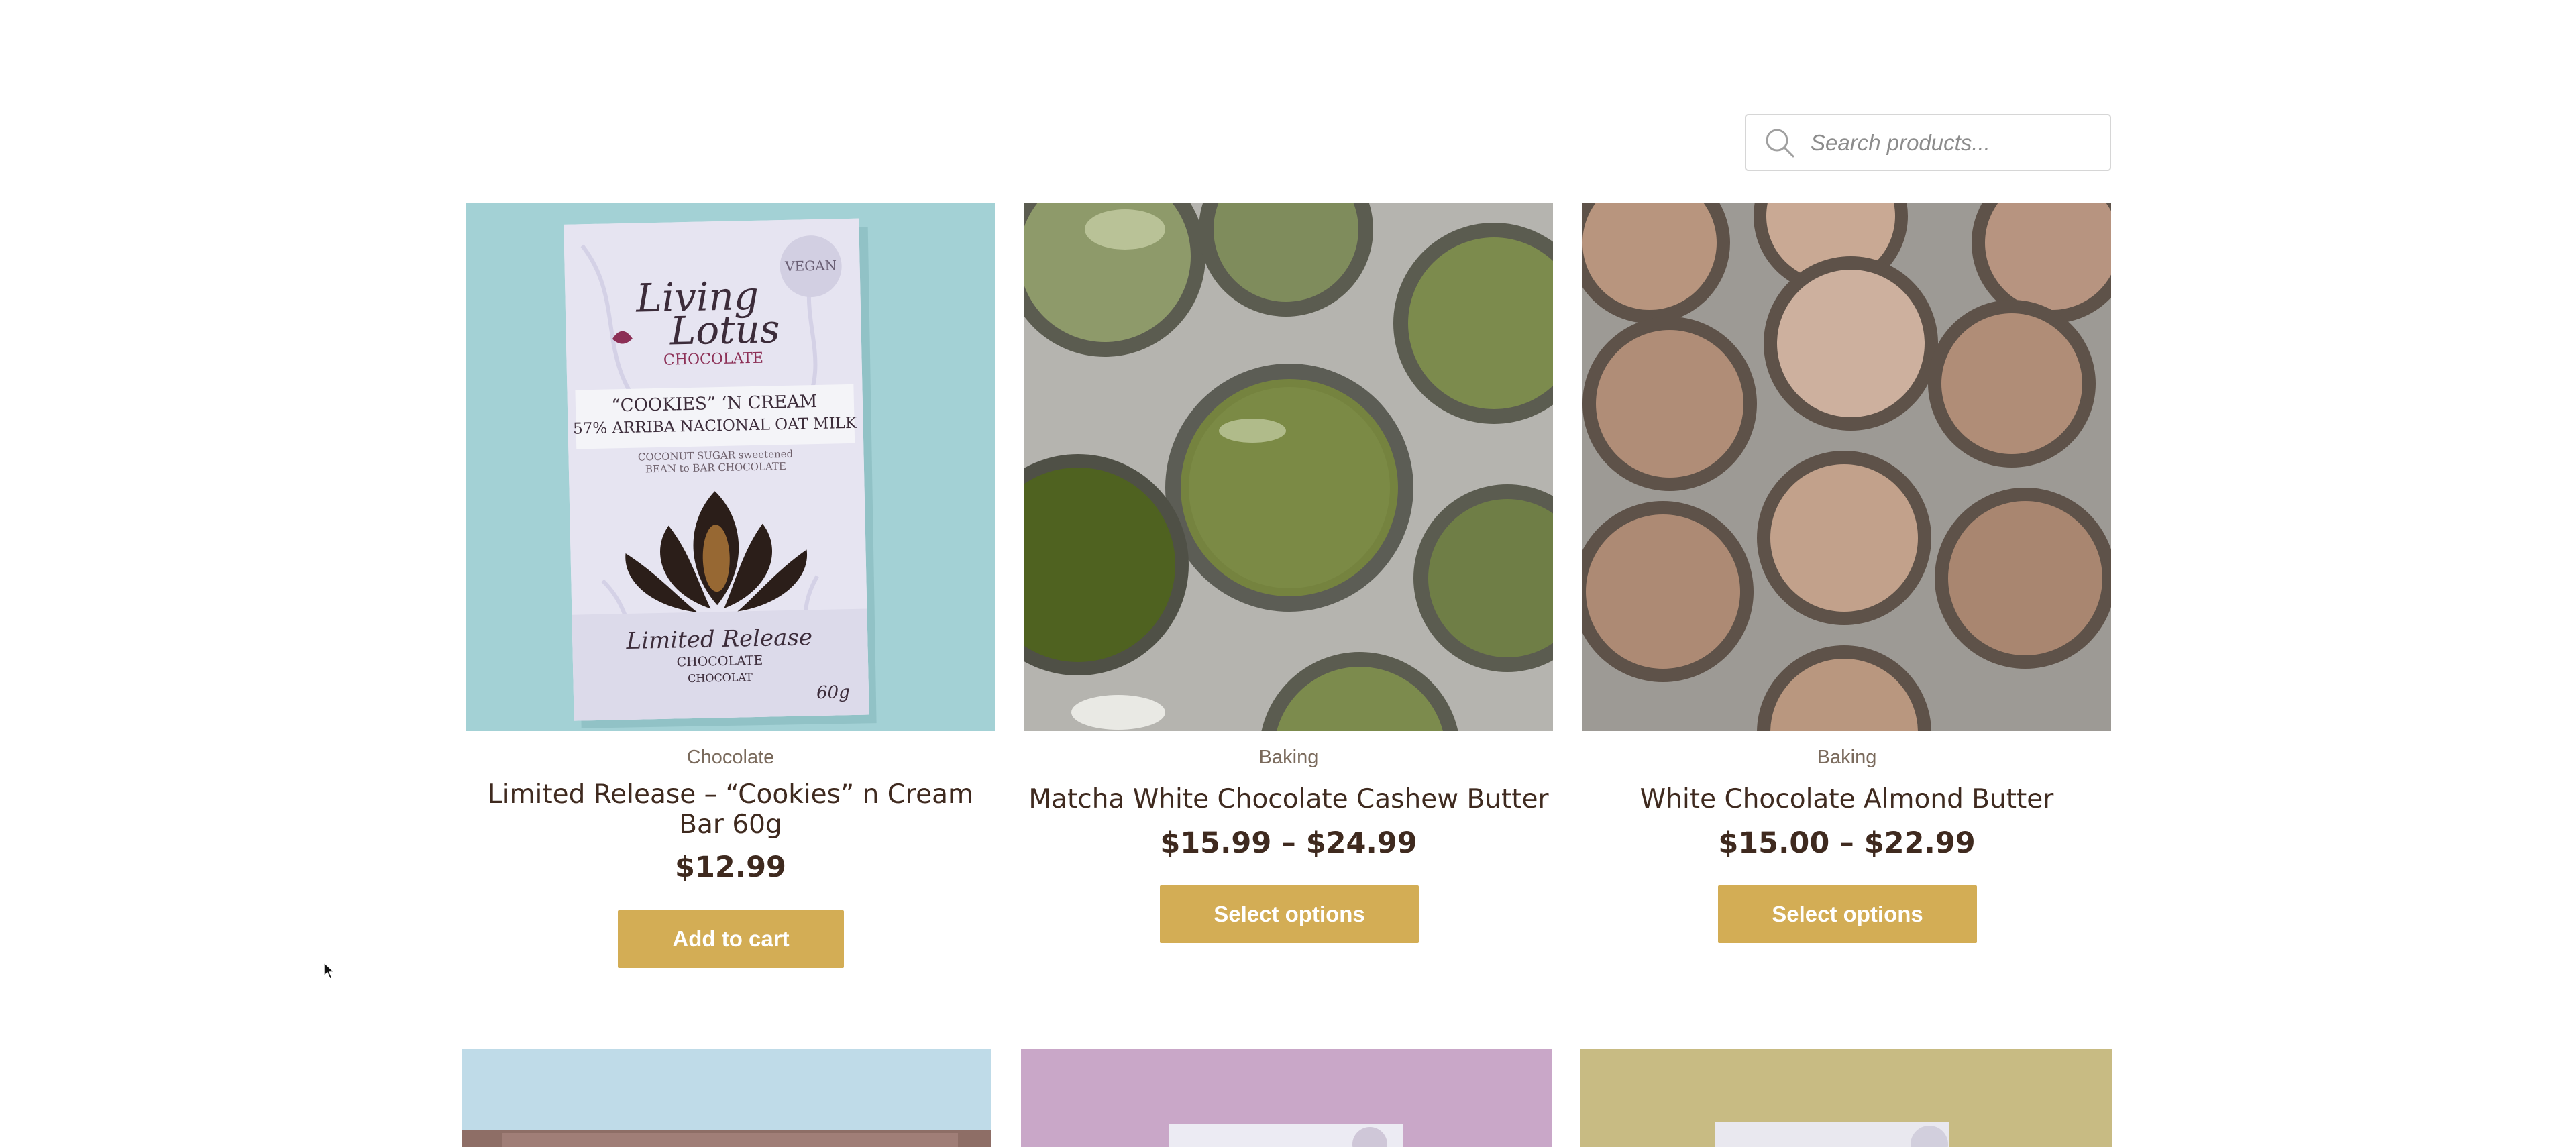  What do you see at coordinates (1780, 143) in the screenshot?
I see `search-icon` at bounding box center [1780, 143].